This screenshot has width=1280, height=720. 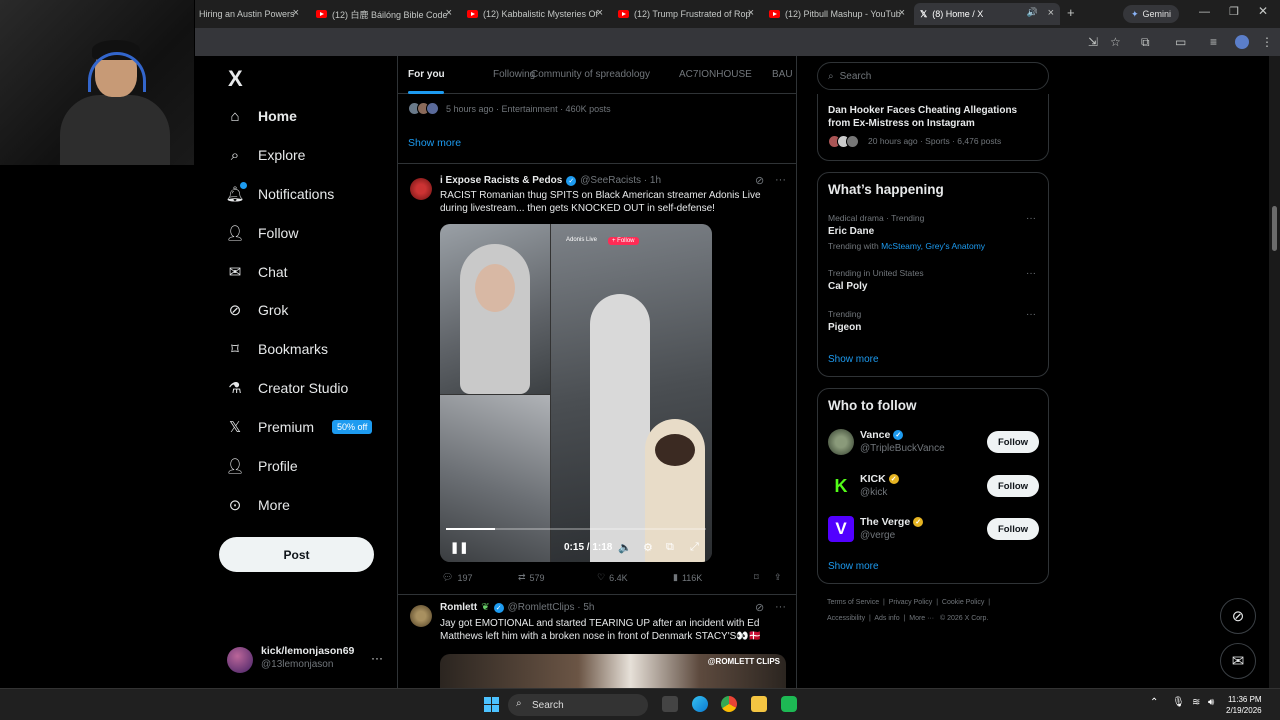 What do you see at coordinates (987, 14) in the screenshot?
I see `browser-tab-active: 𝕏 (8) Home / X 🔊 ×` at bounding box center [987, 14].